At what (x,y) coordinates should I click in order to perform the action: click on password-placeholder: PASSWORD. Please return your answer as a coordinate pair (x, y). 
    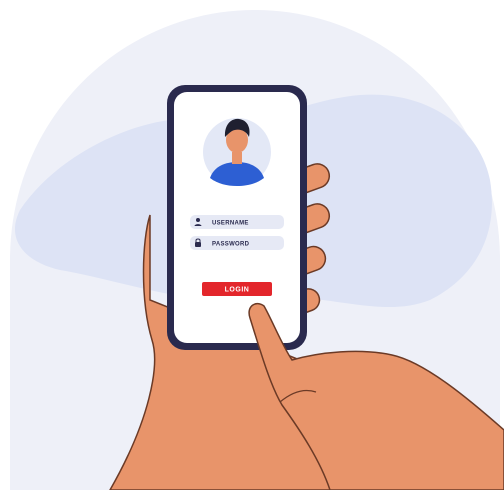
    Looking at the image, I should click on (231, 245).